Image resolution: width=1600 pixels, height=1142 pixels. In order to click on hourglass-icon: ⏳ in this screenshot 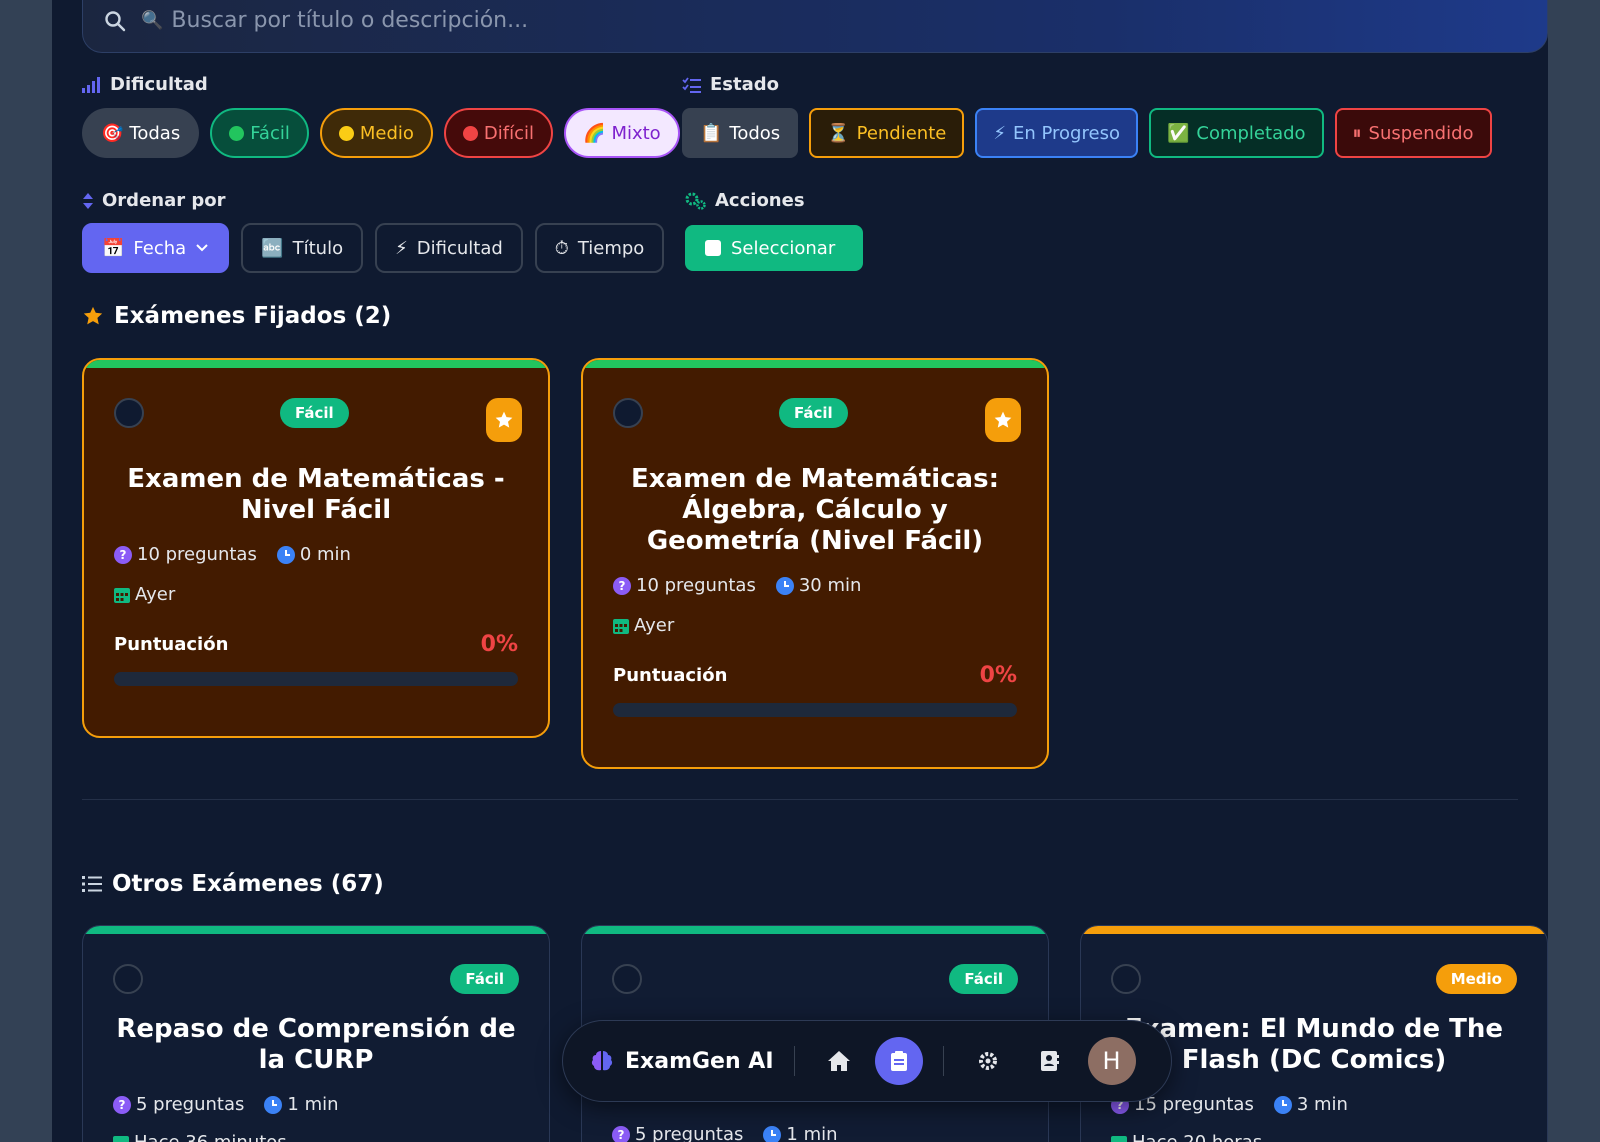, I will do `click(838, 133)`.